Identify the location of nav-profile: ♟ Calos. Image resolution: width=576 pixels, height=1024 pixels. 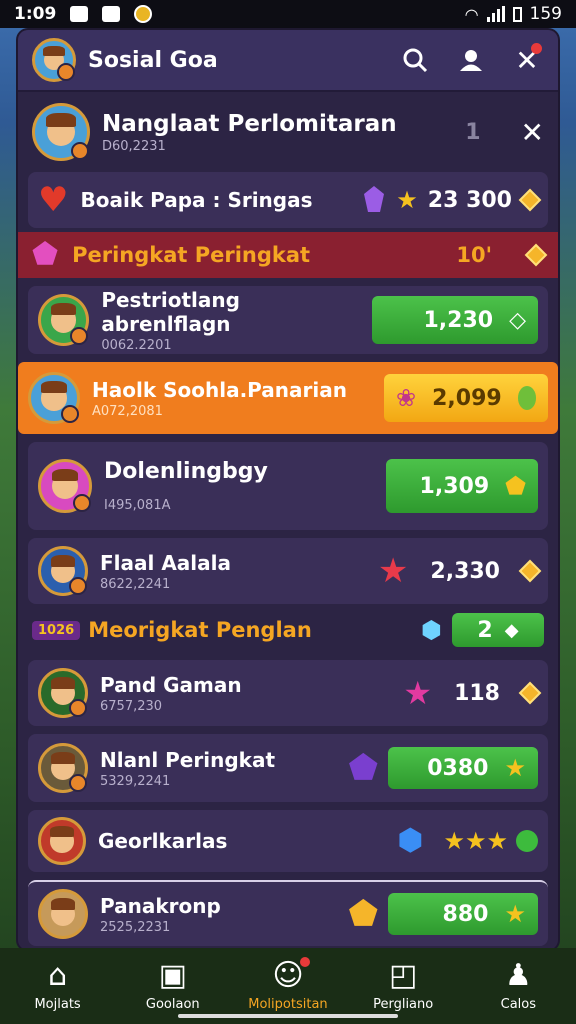
(518, 984).